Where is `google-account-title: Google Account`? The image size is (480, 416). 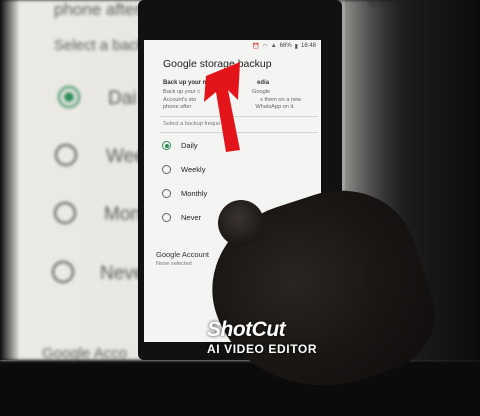
google-account-title: Google Account is located at coordinates (182, 254).